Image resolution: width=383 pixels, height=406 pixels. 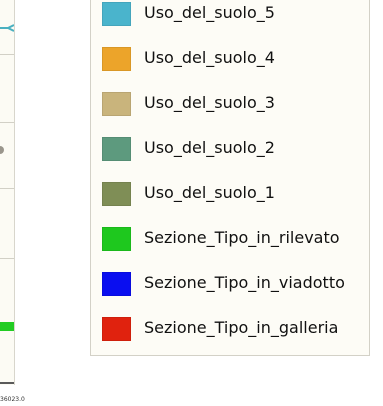 What do you see at coordinates (209, 147) in the screenshot?
I see `legend-label: Uso_del_suolo_2` at bounding box center [209, 147].